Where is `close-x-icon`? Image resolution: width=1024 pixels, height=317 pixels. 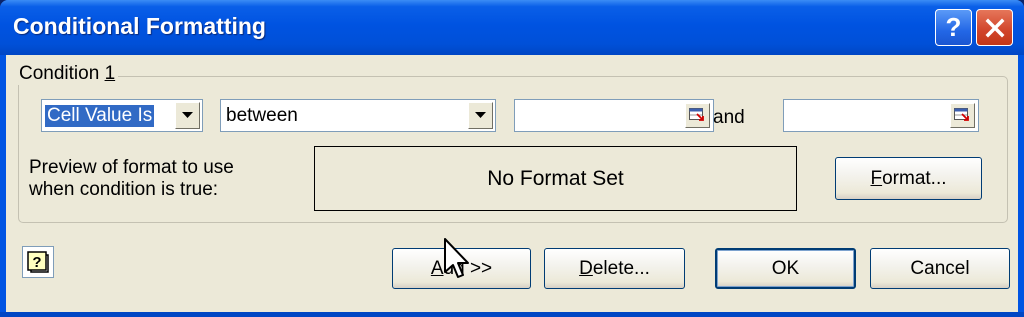
close-x-icon is located at coordinates (994, 27).